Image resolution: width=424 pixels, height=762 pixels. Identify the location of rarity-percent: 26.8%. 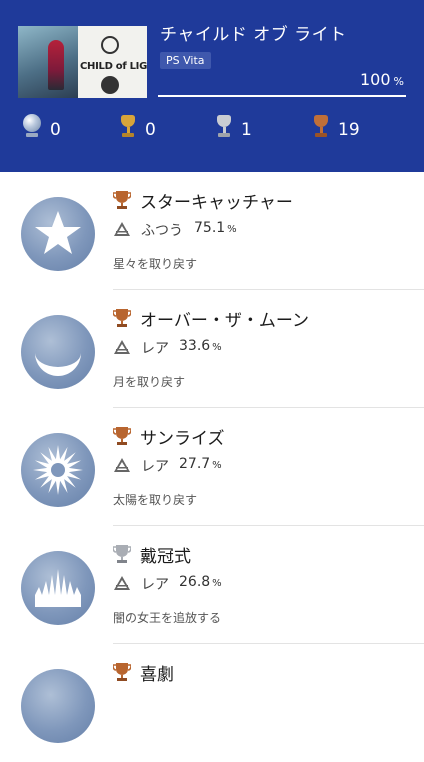
(200, 582).